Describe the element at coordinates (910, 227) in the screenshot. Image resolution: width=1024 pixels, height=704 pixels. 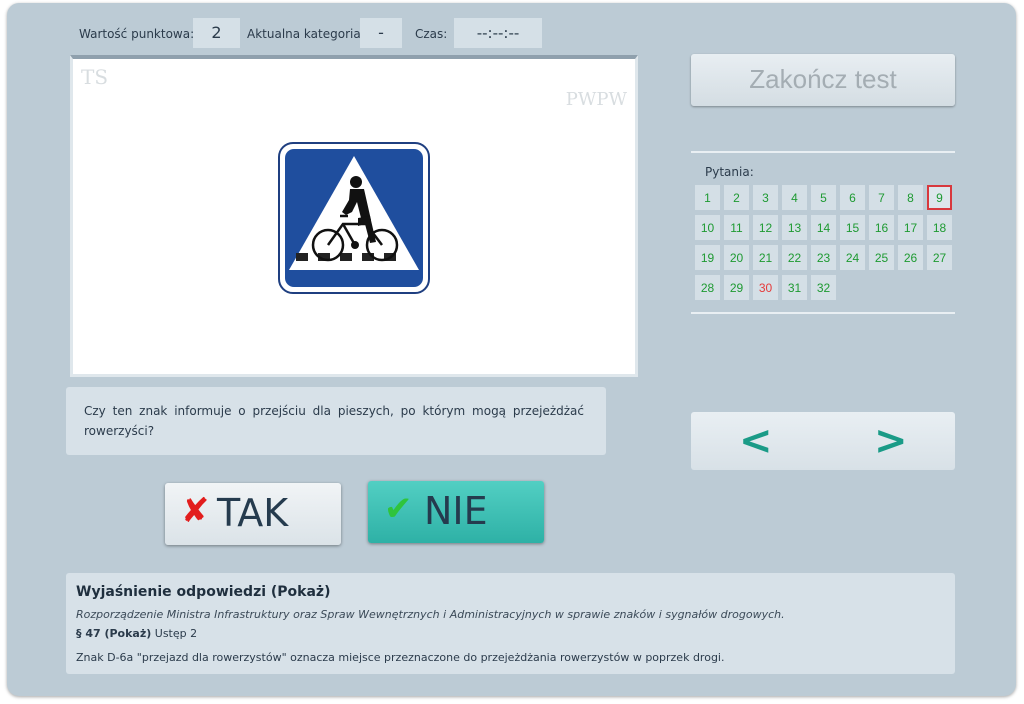
I see `question-cell-17: 17` at that location.